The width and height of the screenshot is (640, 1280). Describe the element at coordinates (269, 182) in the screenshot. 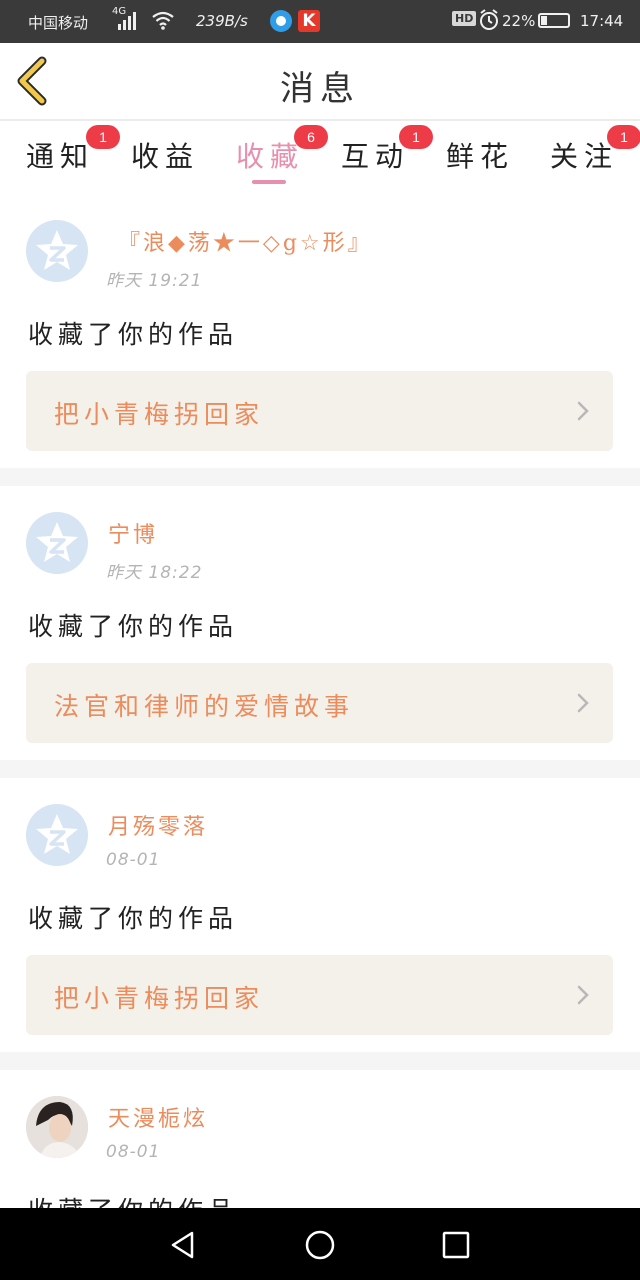

I see `active-tab-indicator` at that location.